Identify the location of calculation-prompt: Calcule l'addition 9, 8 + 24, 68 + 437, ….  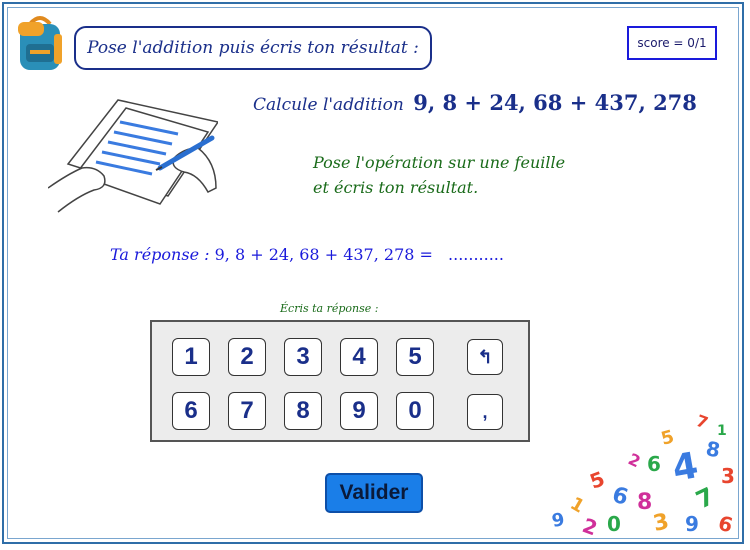
(475, 102).